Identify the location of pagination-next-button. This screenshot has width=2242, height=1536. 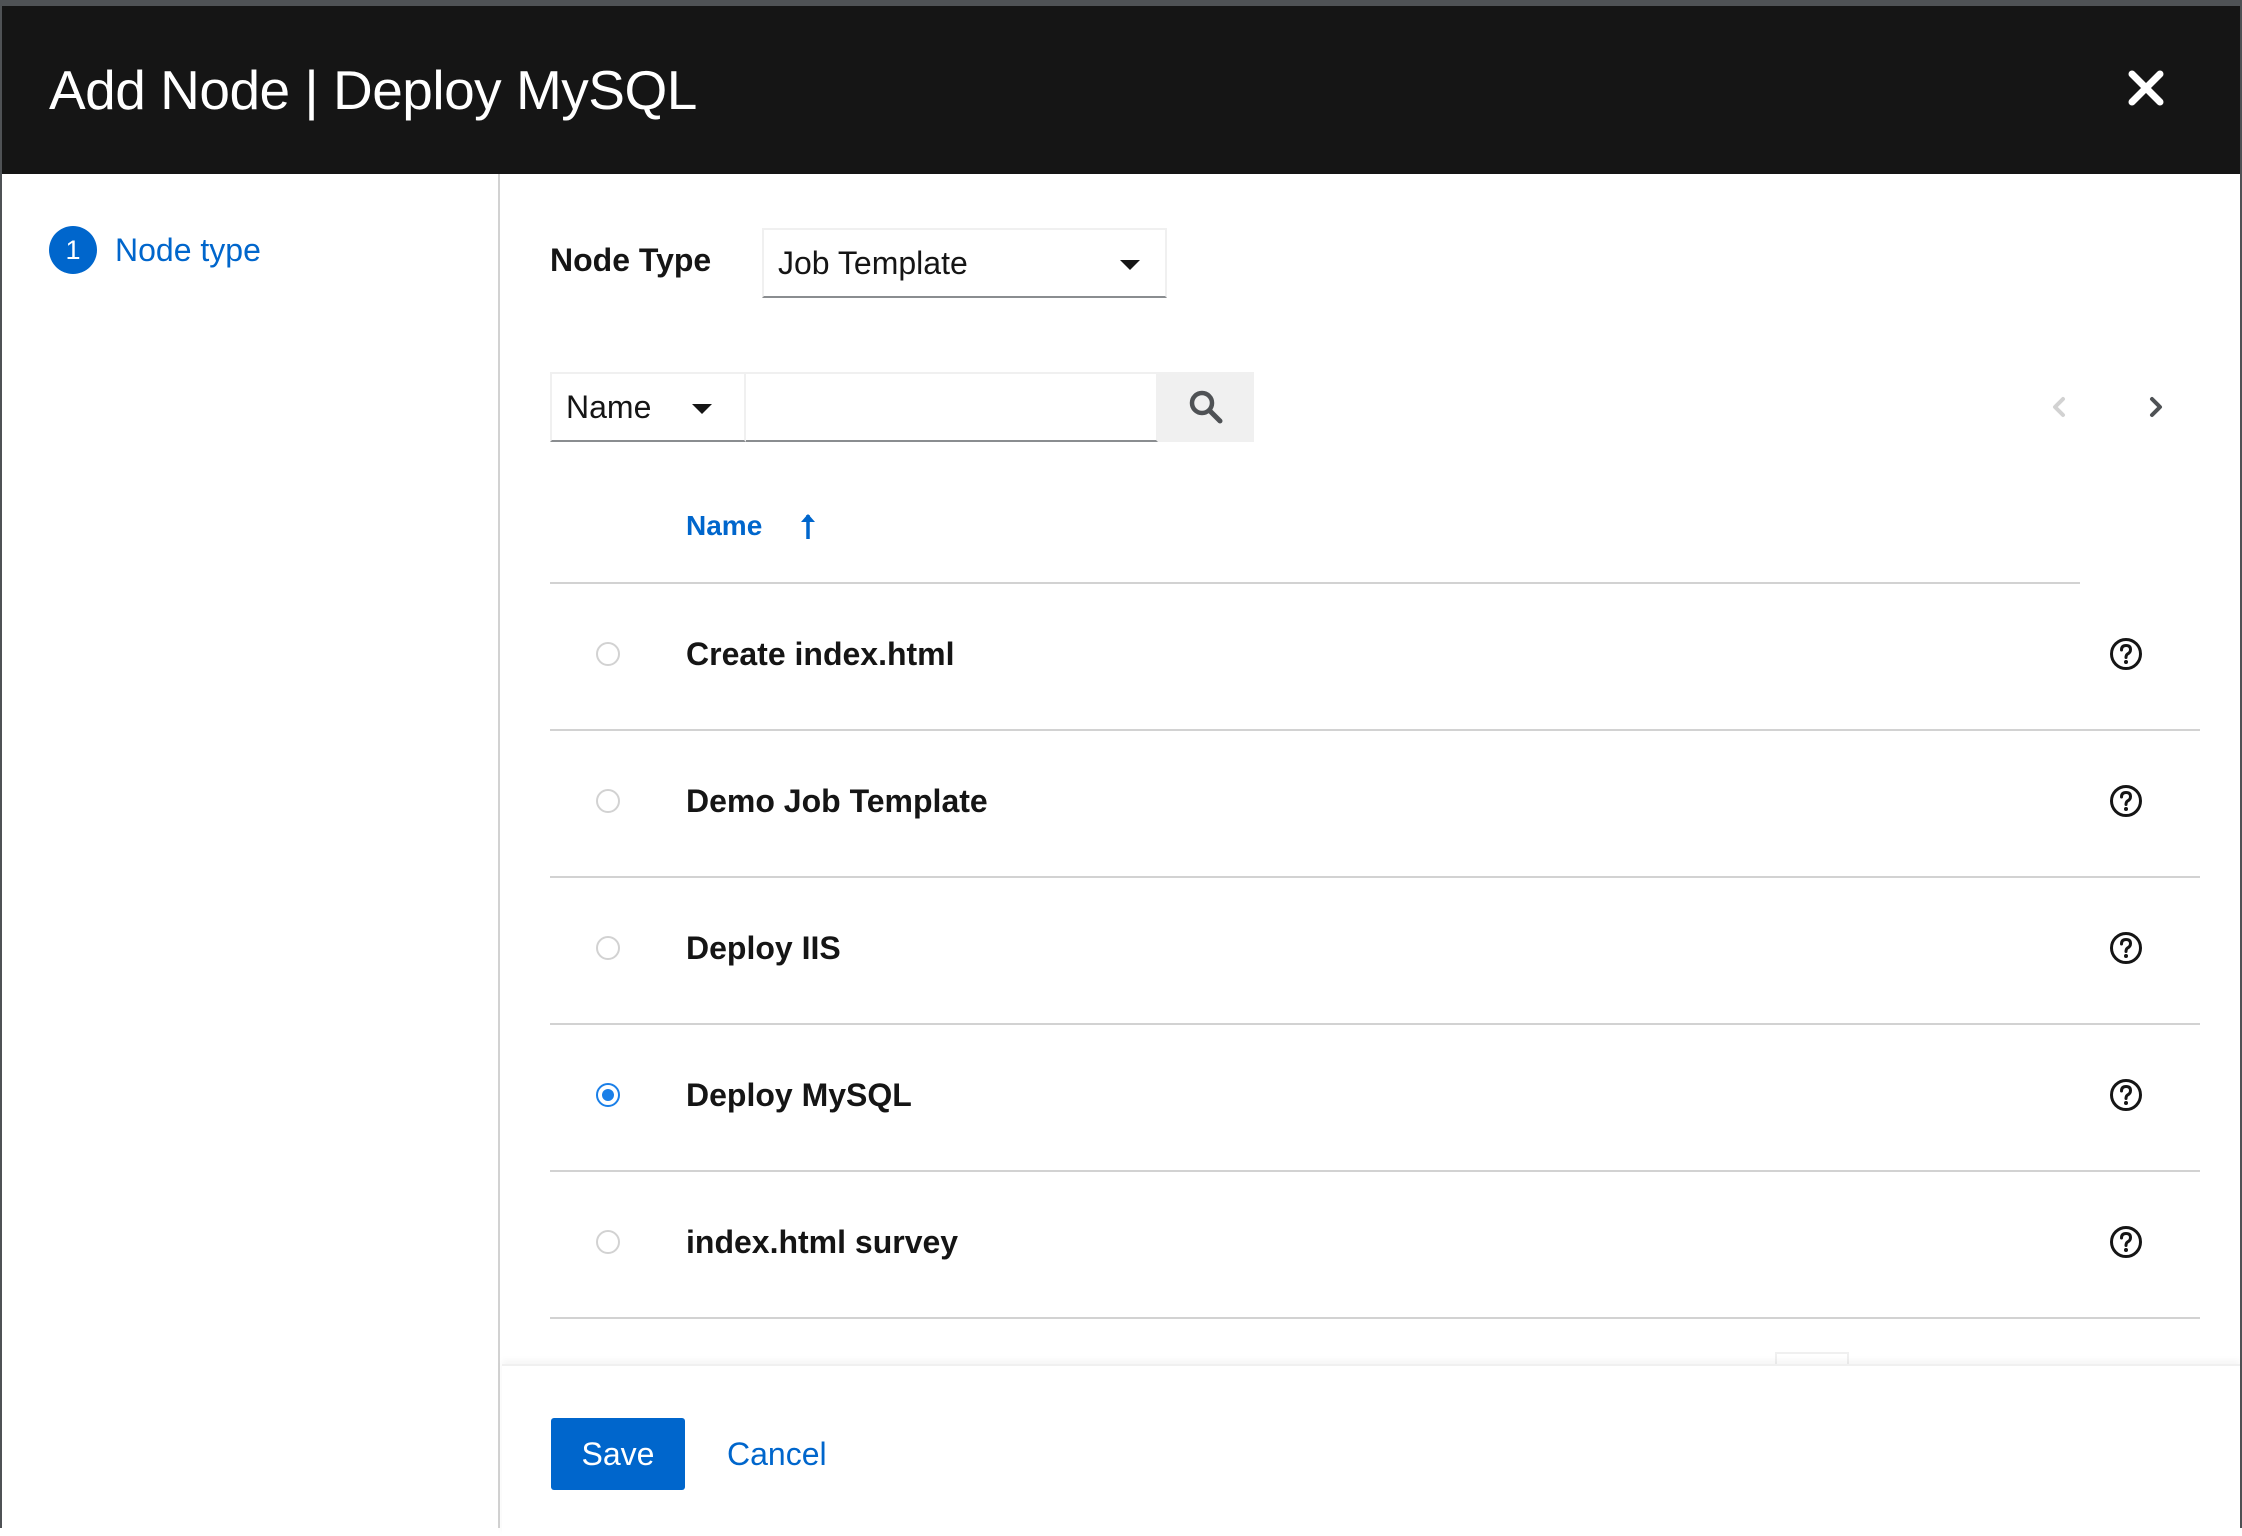
(2155, 407).